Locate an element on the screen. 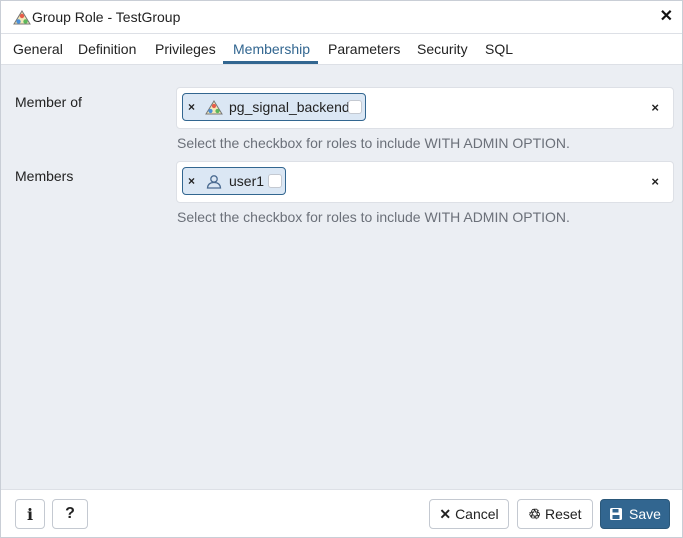 The width and height of the screenshot is (683, 538). save-button: Save is located at coordinates (635, 514).